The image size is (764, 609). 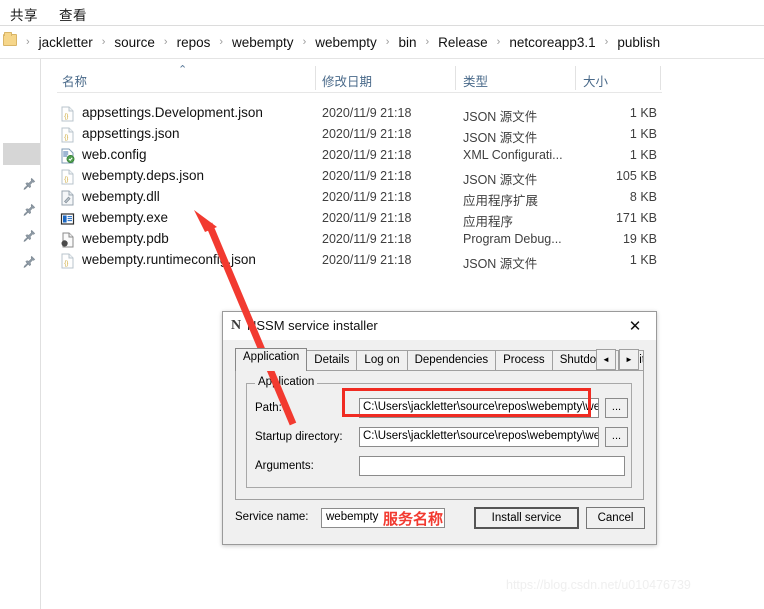 I want to click on column-header-name: 名称, so click(x=74, y=79).